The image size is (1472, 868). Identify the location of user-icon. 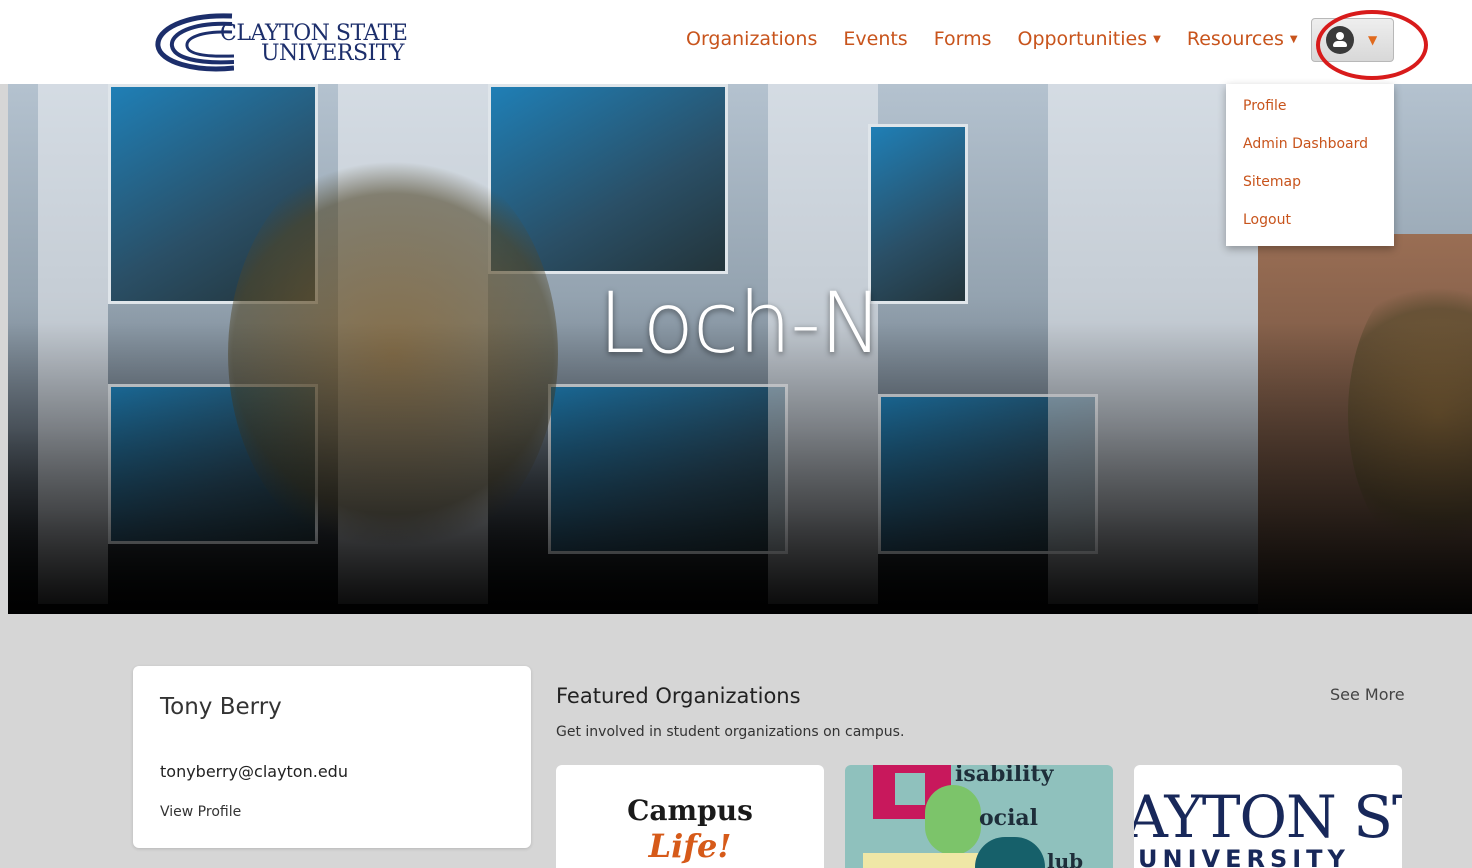
(1340, 40).